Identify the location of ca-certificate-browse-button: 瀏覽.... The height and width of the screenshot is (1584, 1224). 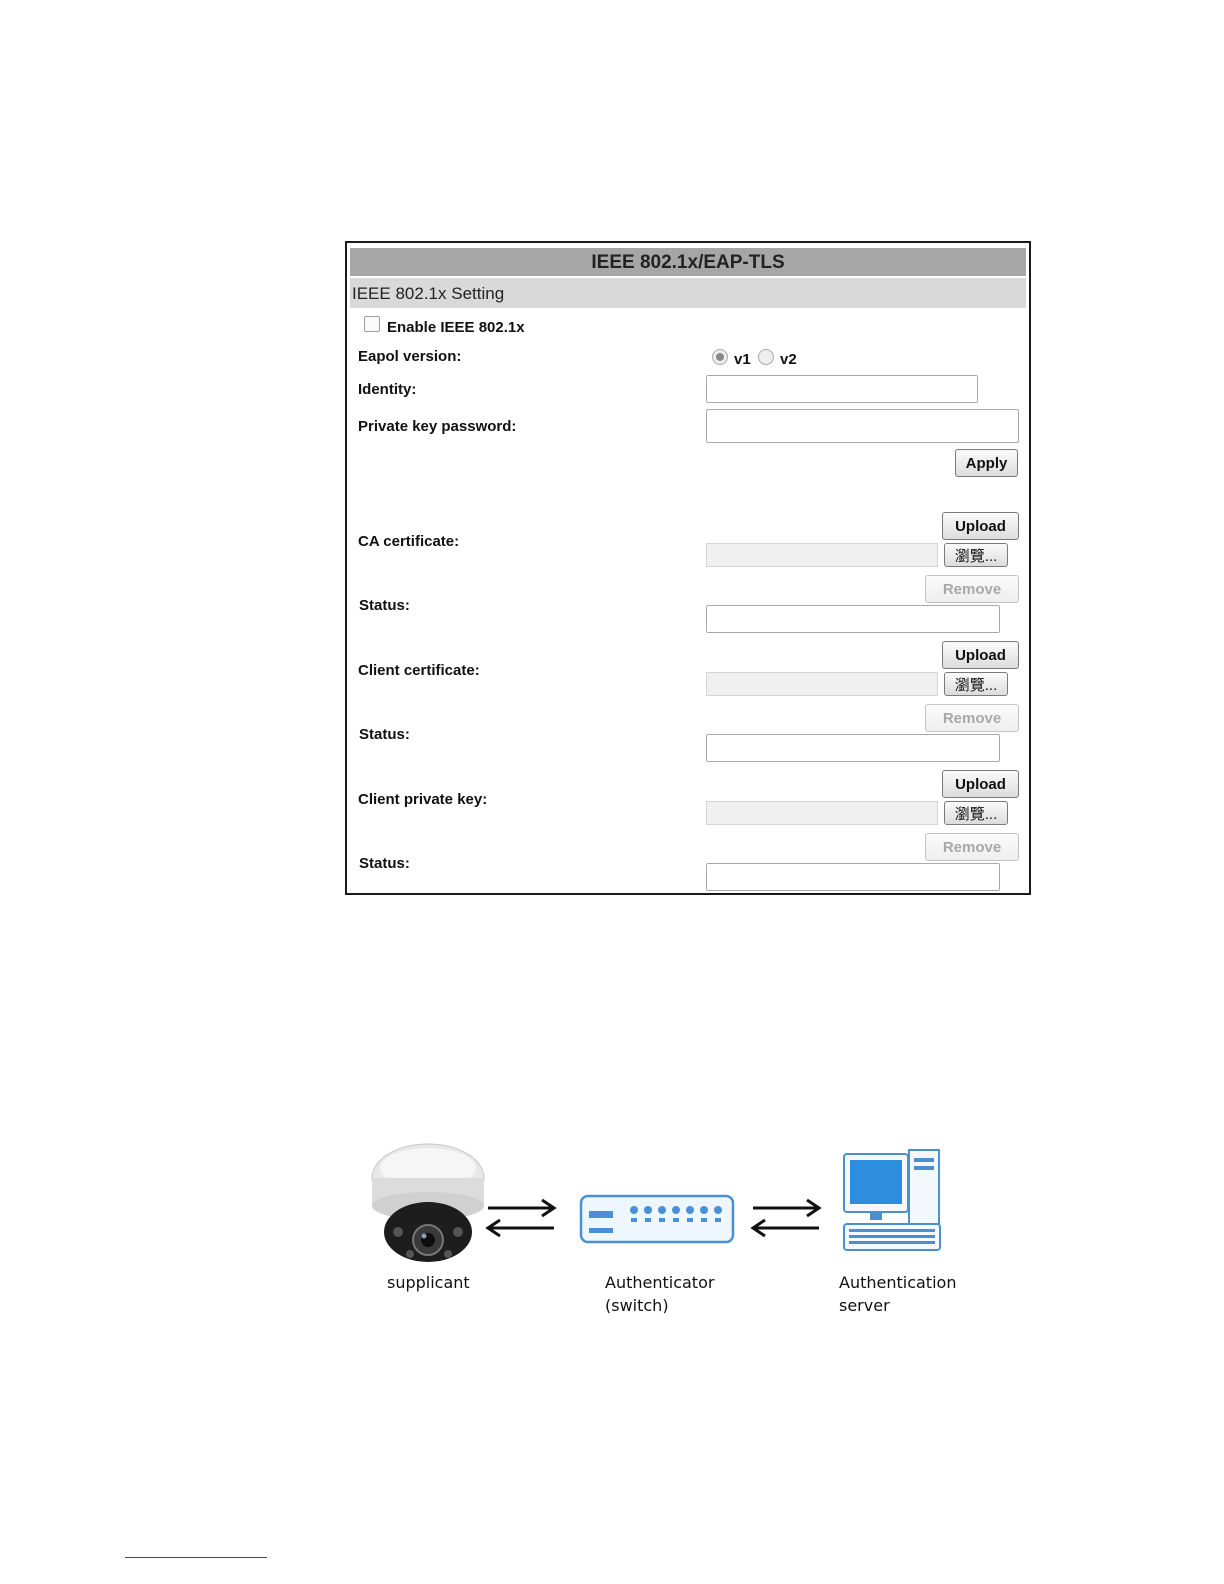
(976, 555).